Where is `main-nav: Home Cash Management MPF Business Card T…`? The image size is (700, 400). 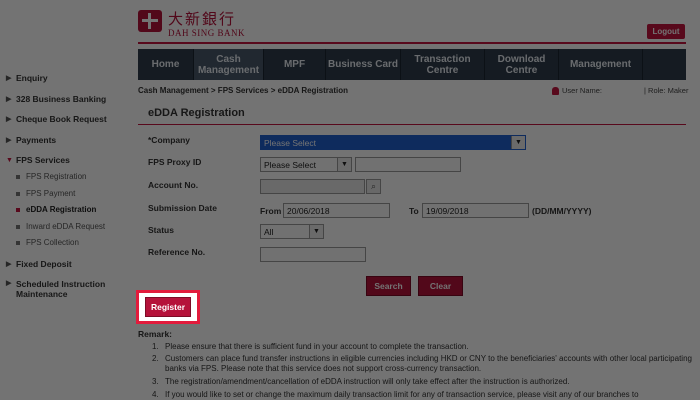 main-nav: Home Cash Management MPF Business Card T… is located at coordinates (412, 64).